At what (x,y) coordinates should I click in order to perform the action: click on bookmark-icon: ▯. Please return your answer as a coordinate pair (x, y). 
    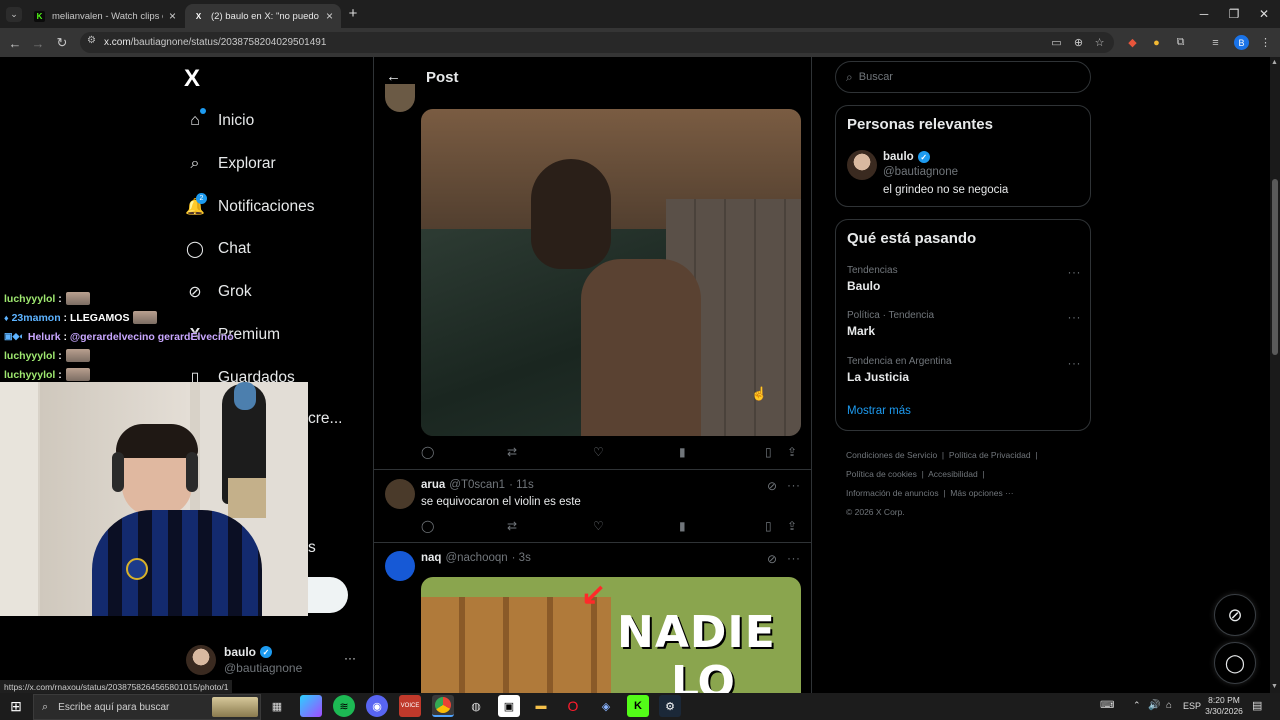
    Looking at the image, I should click on (768, 526).